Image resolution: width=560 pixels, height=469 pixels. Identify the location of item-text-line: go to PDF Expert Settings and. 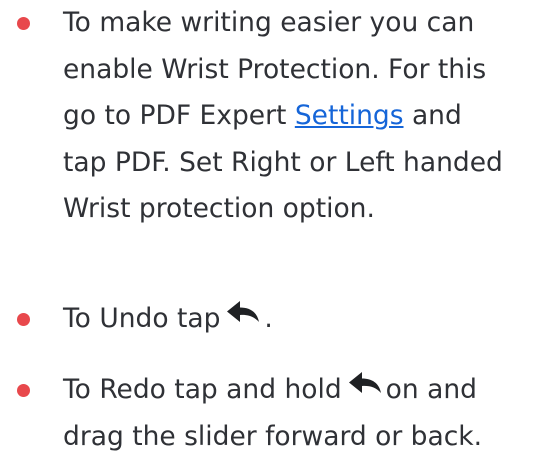
(311, 116).